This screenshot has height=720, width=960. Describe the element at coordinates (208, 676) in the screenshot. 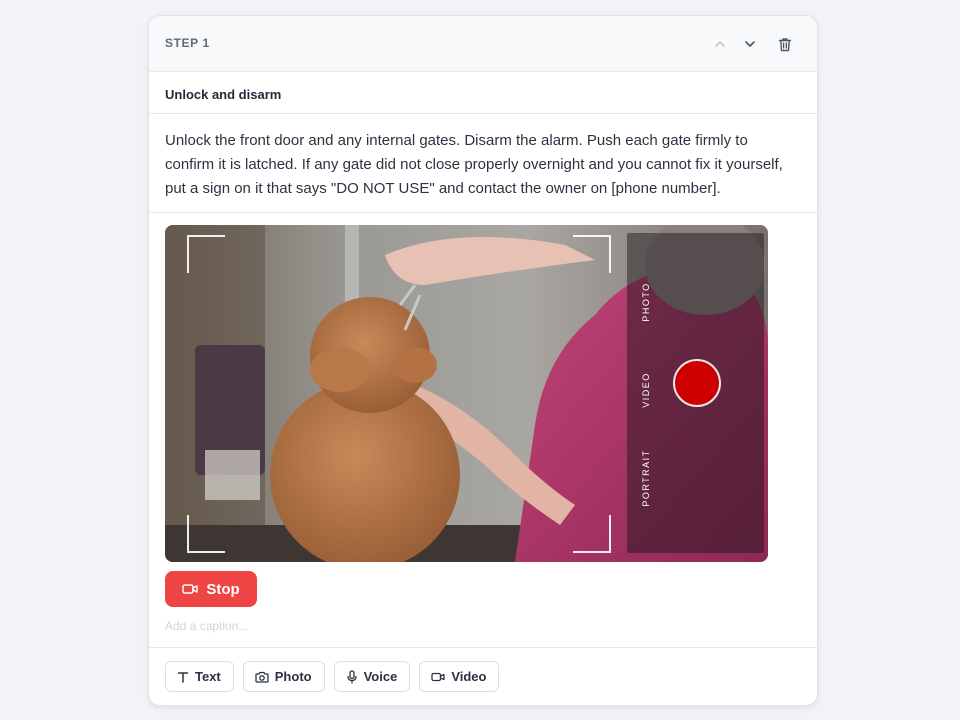

I see `text-button-label: Text` at that location.